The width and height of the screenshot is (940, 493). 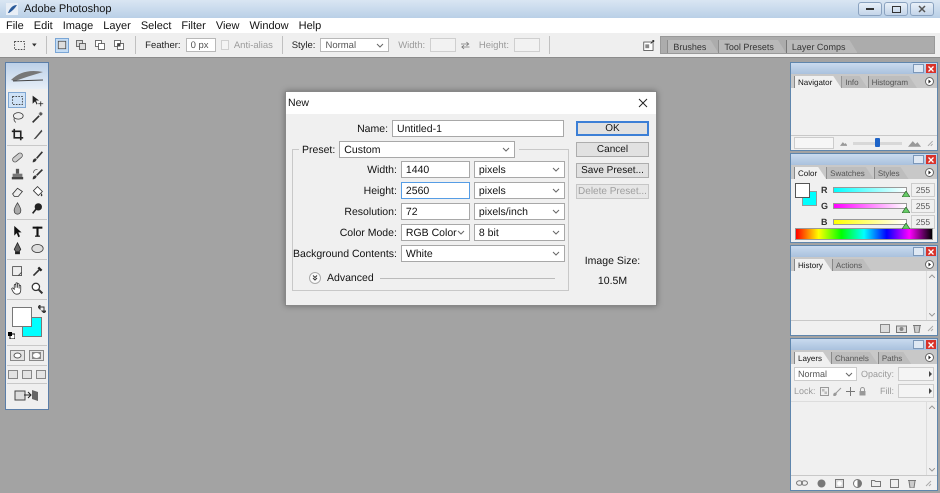 What do you see at coordinates (435, 211) in the screenshot?
I see `value-field: 72` at bounding box center [435, 211].